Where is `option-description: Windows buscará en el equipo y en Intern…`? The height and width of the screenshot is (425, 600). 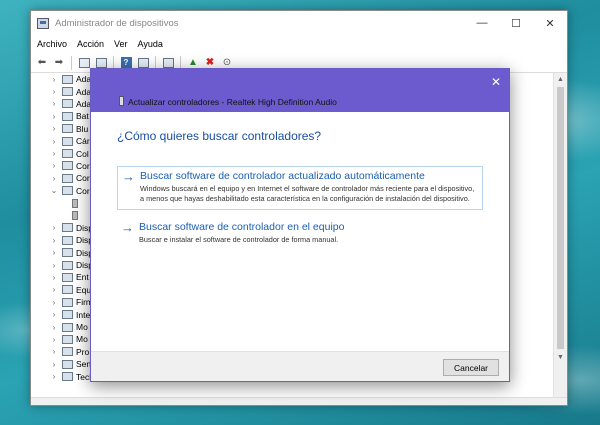 option-description: Windows buscará en el equipo y en Intern… is located at coordinates (307, 193).